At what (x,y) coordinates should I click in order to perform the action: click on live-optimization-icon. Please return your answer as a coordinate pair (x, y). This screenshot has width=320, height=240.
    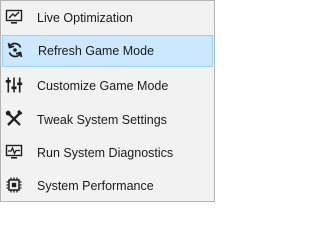
    Looking at the image, I should click on (14, 17).